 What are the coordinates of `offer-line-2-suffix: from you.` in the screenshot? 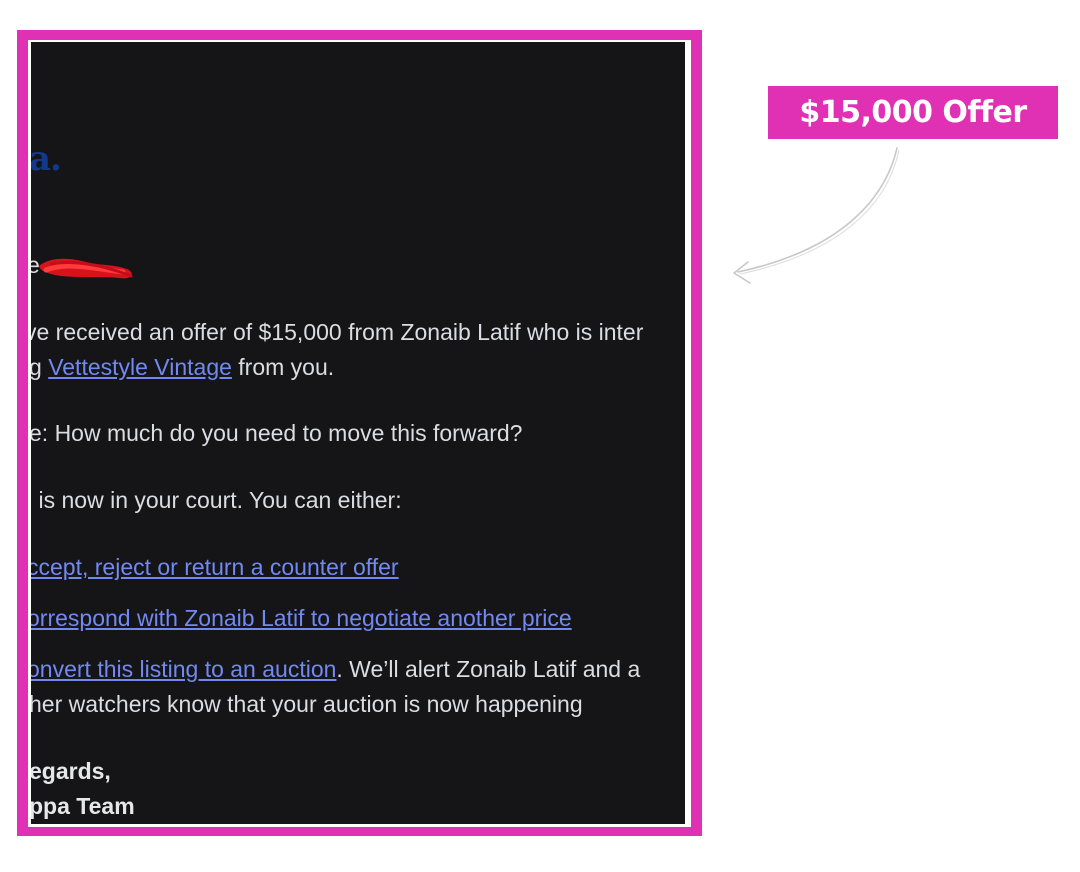 It's located at (283, 367).